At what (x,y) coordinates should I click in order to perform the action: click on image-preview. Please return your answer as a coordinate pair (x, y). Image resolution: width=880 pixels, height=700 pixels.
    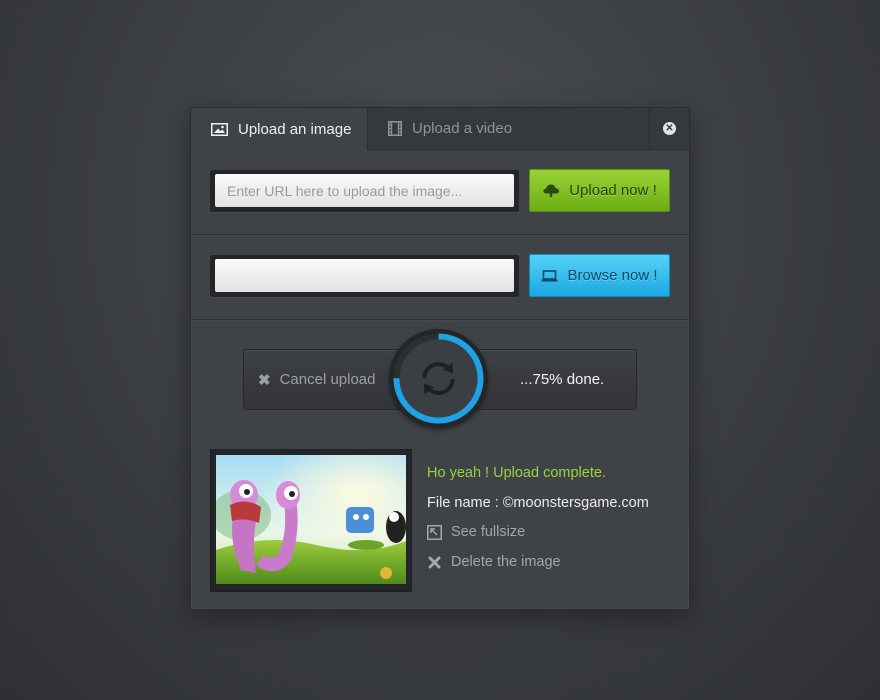
    Looking at the image, I should click on (311, 519).